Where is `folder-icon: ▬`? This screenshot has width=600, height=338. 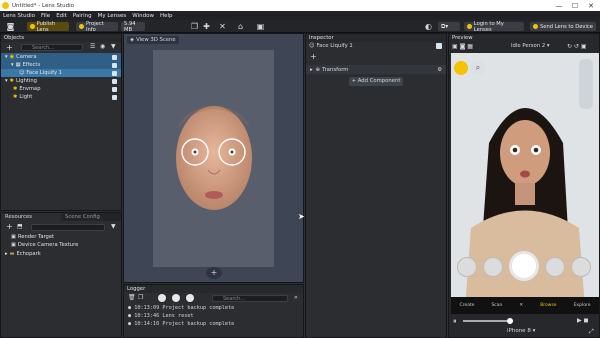
folder-icon: ▬ is located at coordinates (12, 254).